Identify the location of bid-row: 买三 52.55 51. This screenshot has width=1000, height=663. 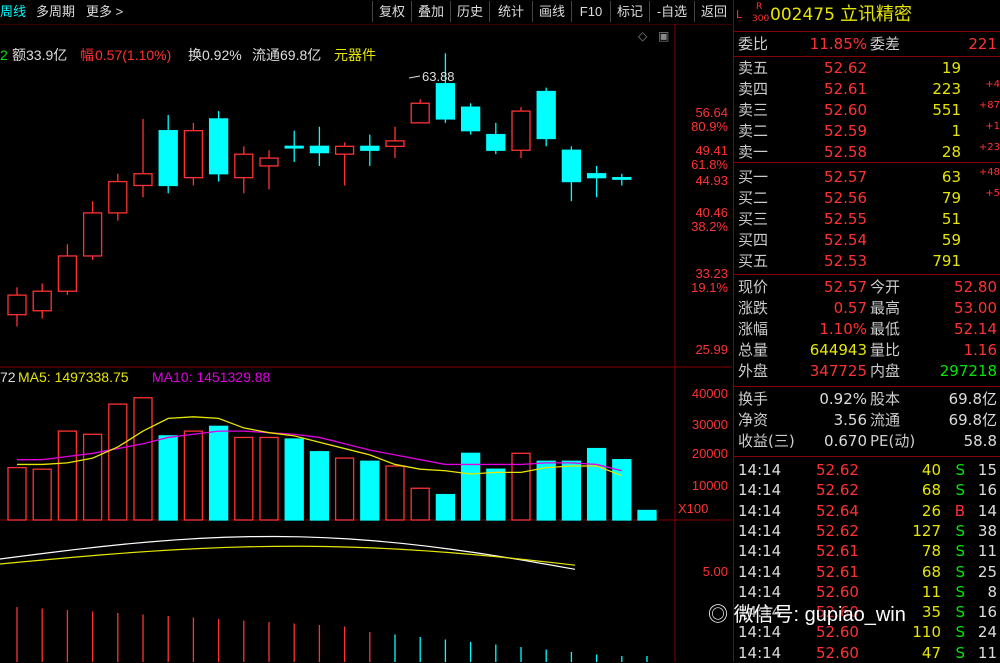
(867, 219).